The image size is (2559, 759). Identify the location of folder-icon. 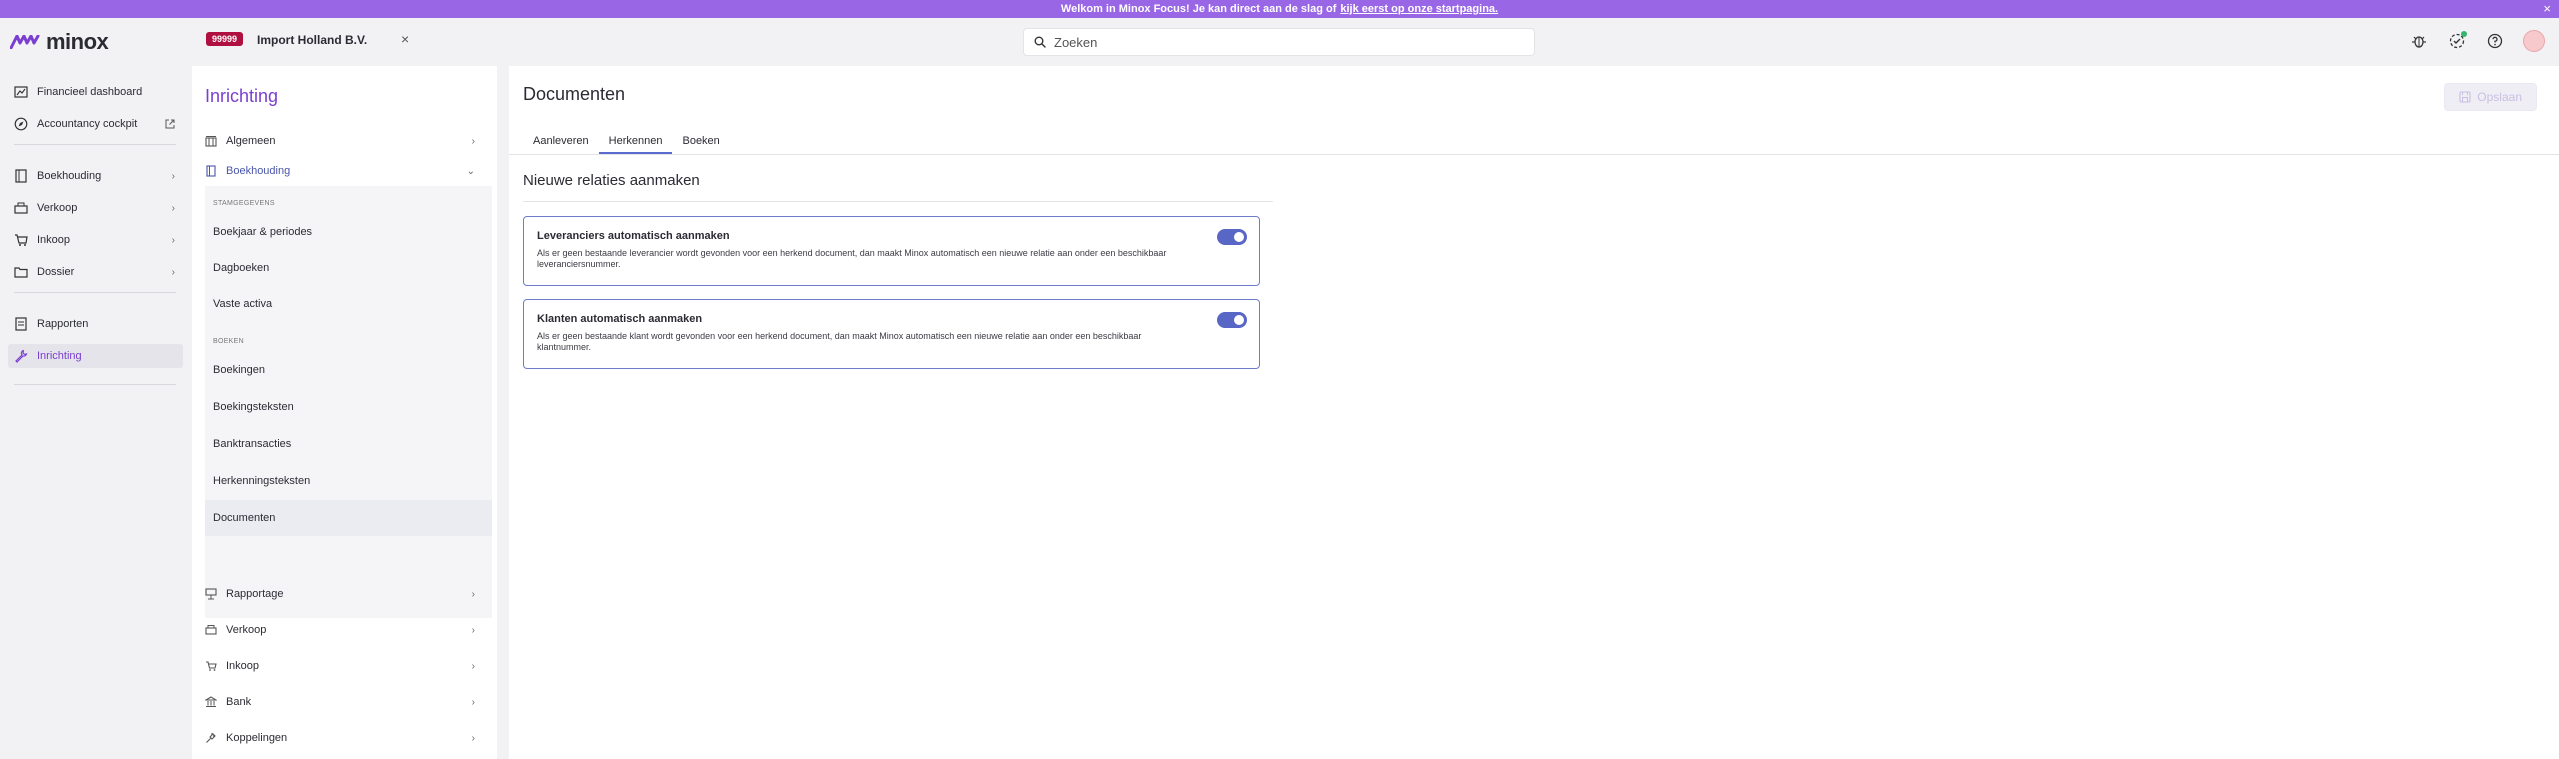
(21, 272).